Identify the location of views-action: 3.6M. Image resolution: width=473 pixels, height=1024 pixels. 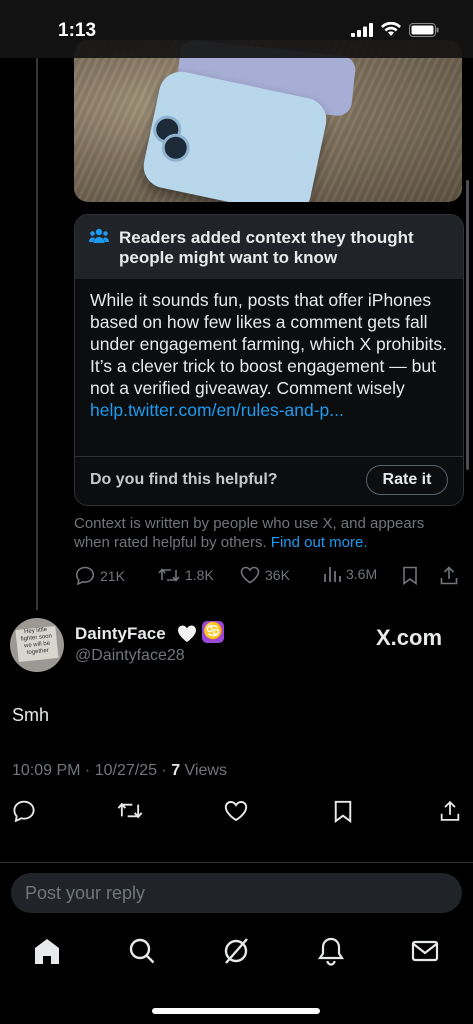
(350, 574).